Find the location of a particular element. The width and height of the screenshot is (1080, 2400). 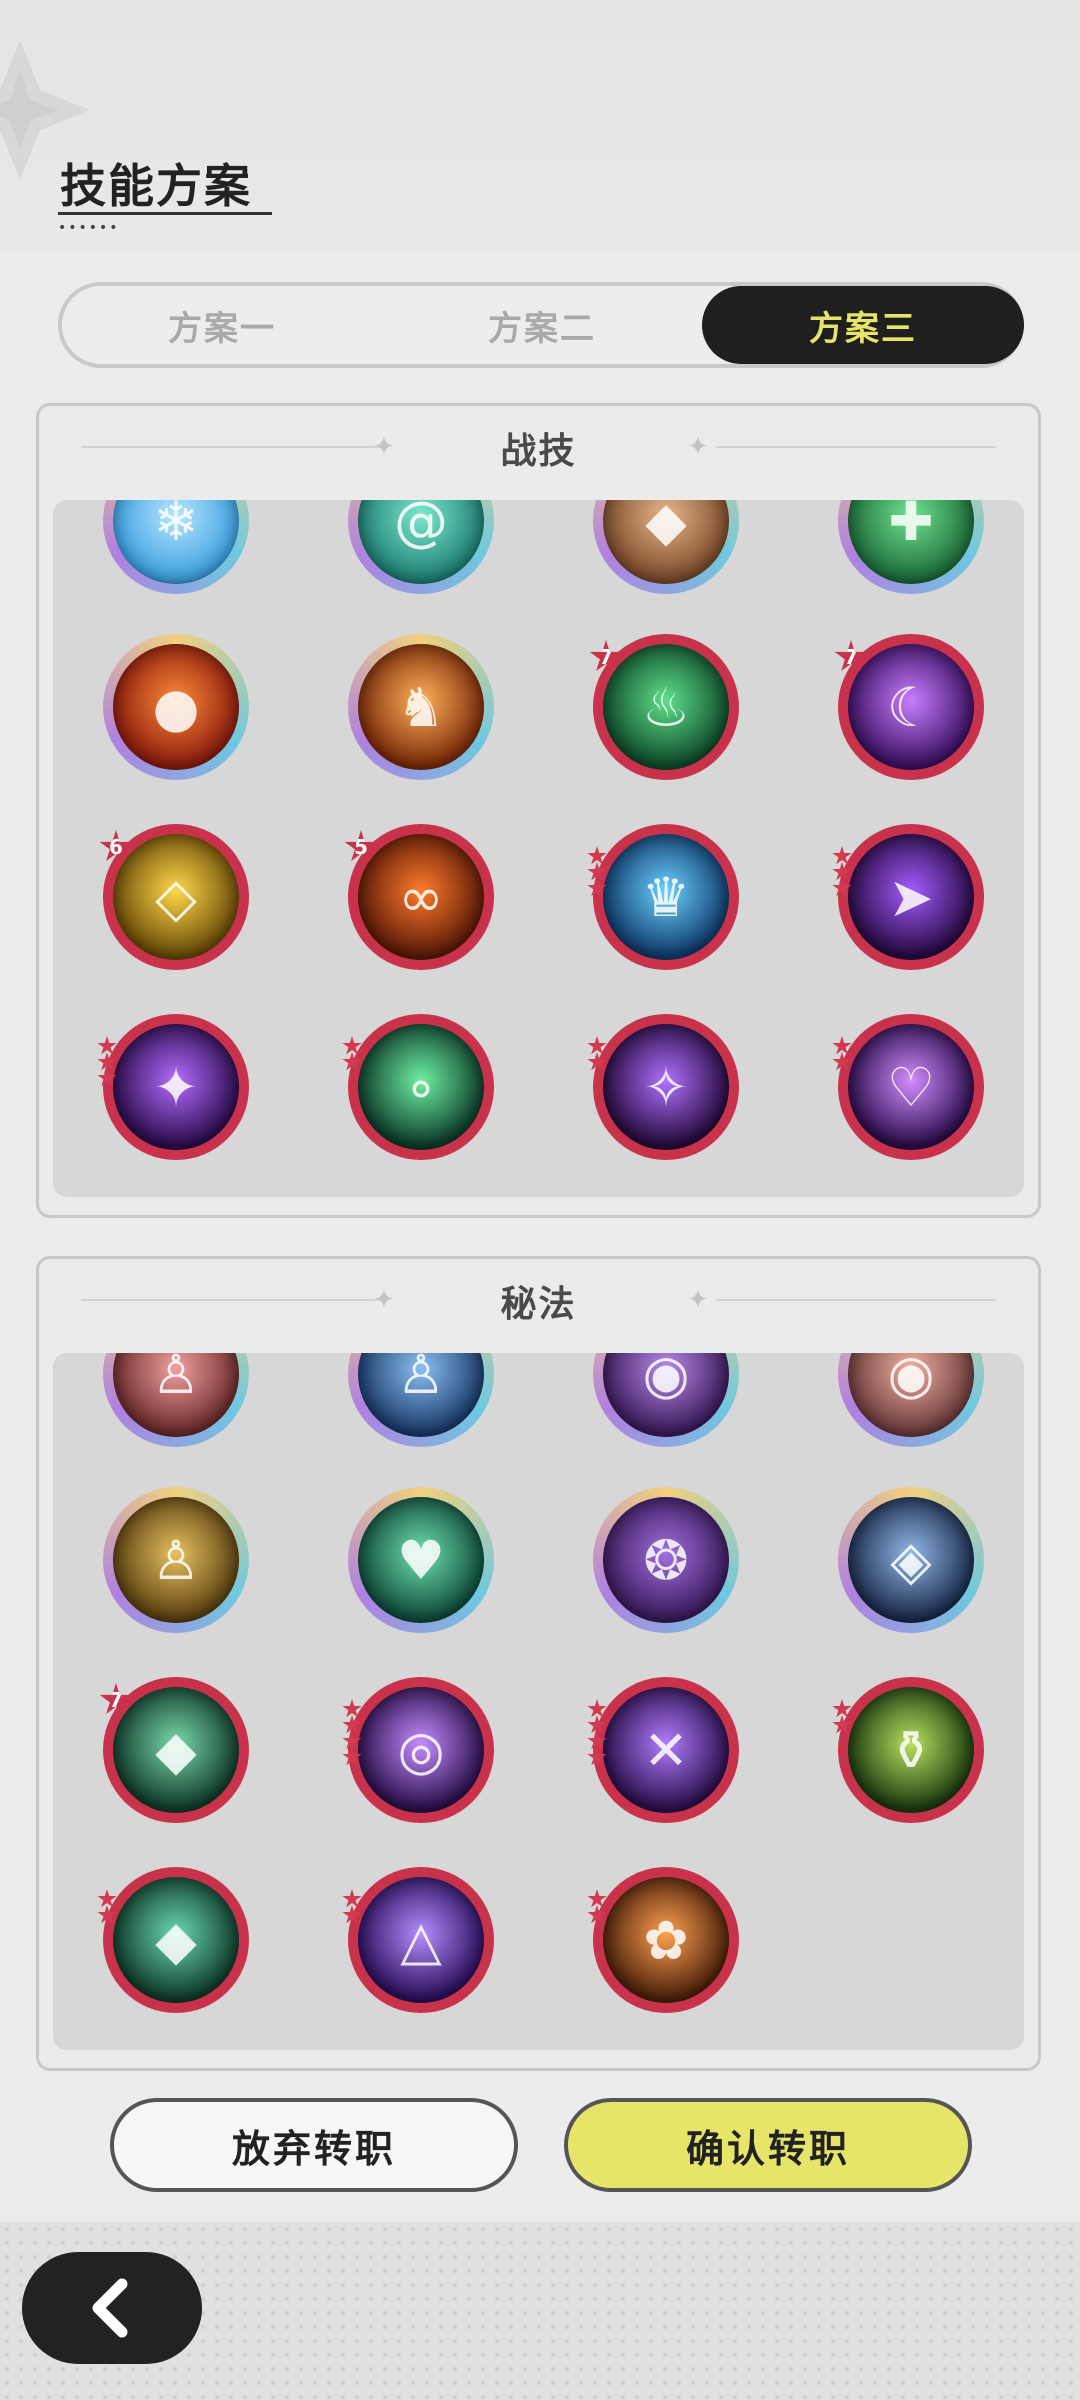

secret-skill-slot: ◆ 7 is located at coordinates (174, 1750).